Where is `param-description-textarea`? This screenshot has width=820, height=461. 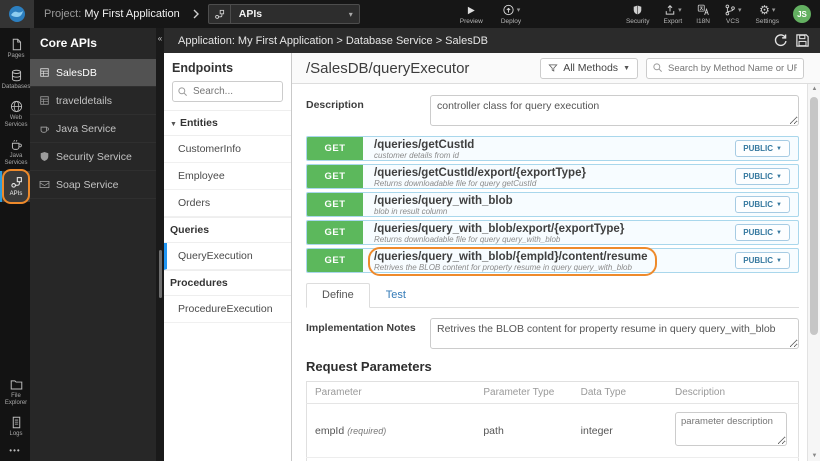
param-description-textarea is located at coordinates (731, 429).